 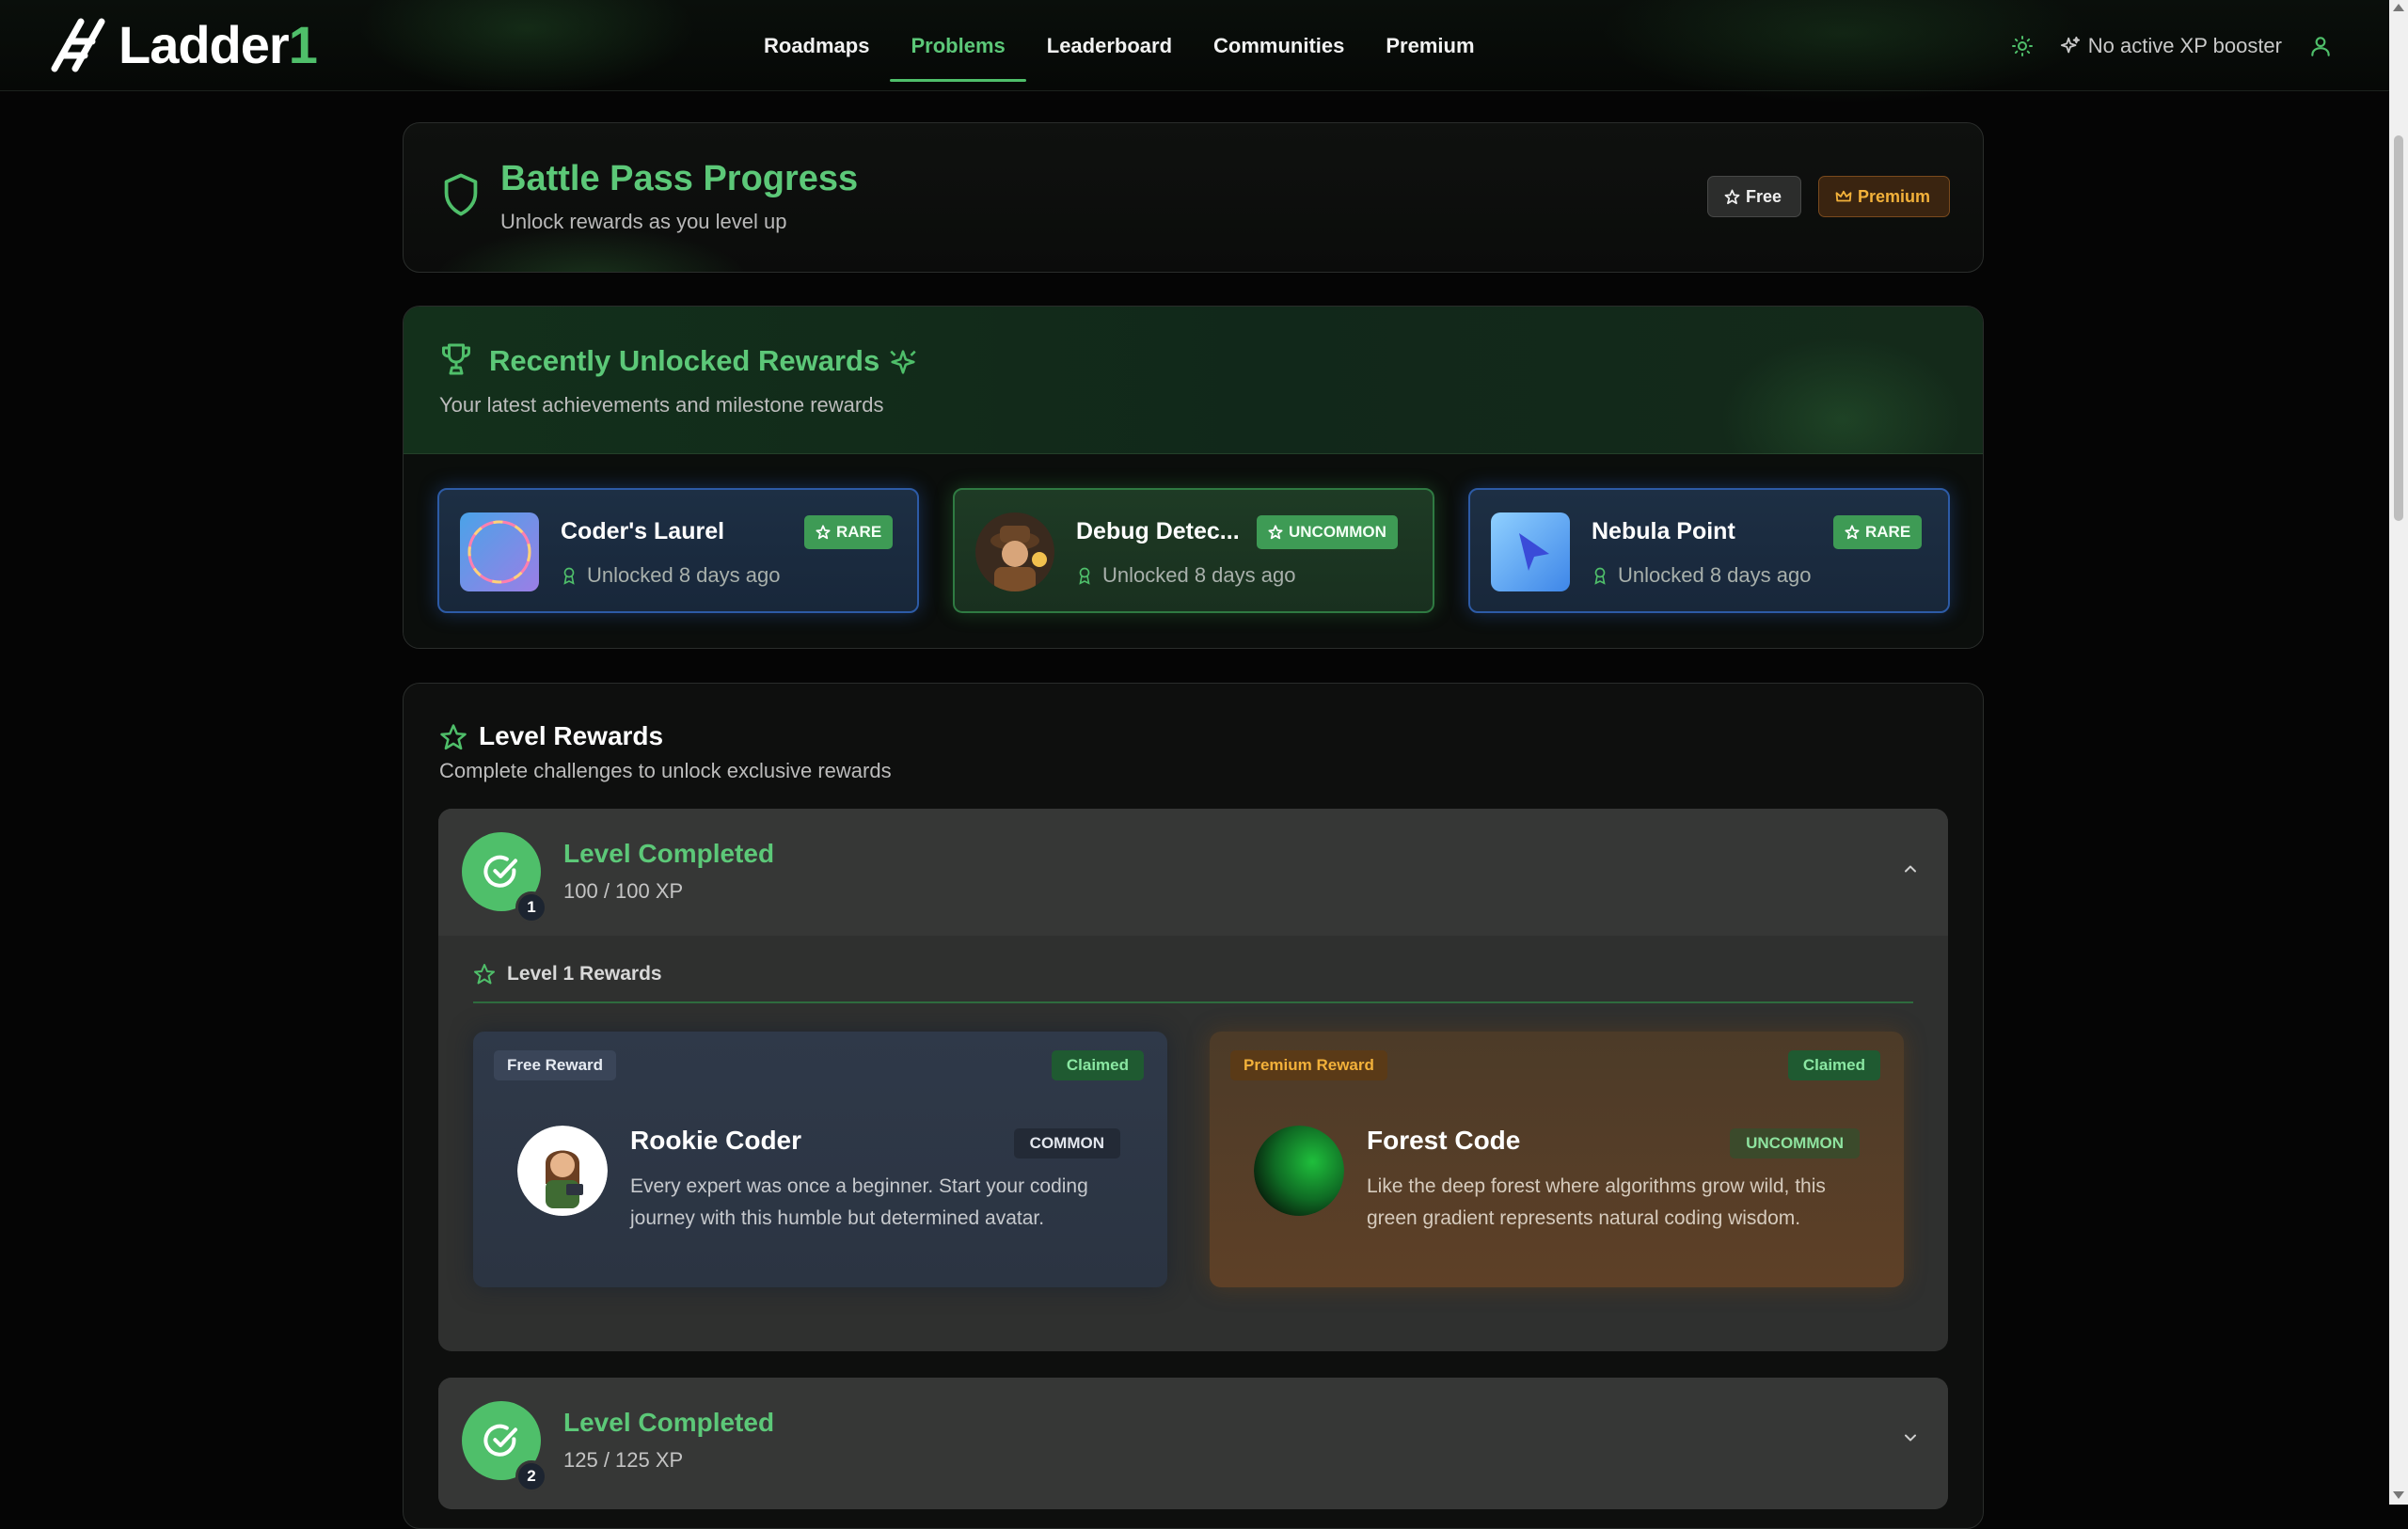 What do you see at coordinates (2398, 1495) in the screenshot?
I see `scroll-down-arrow` at bounding box center [2398, 1495].